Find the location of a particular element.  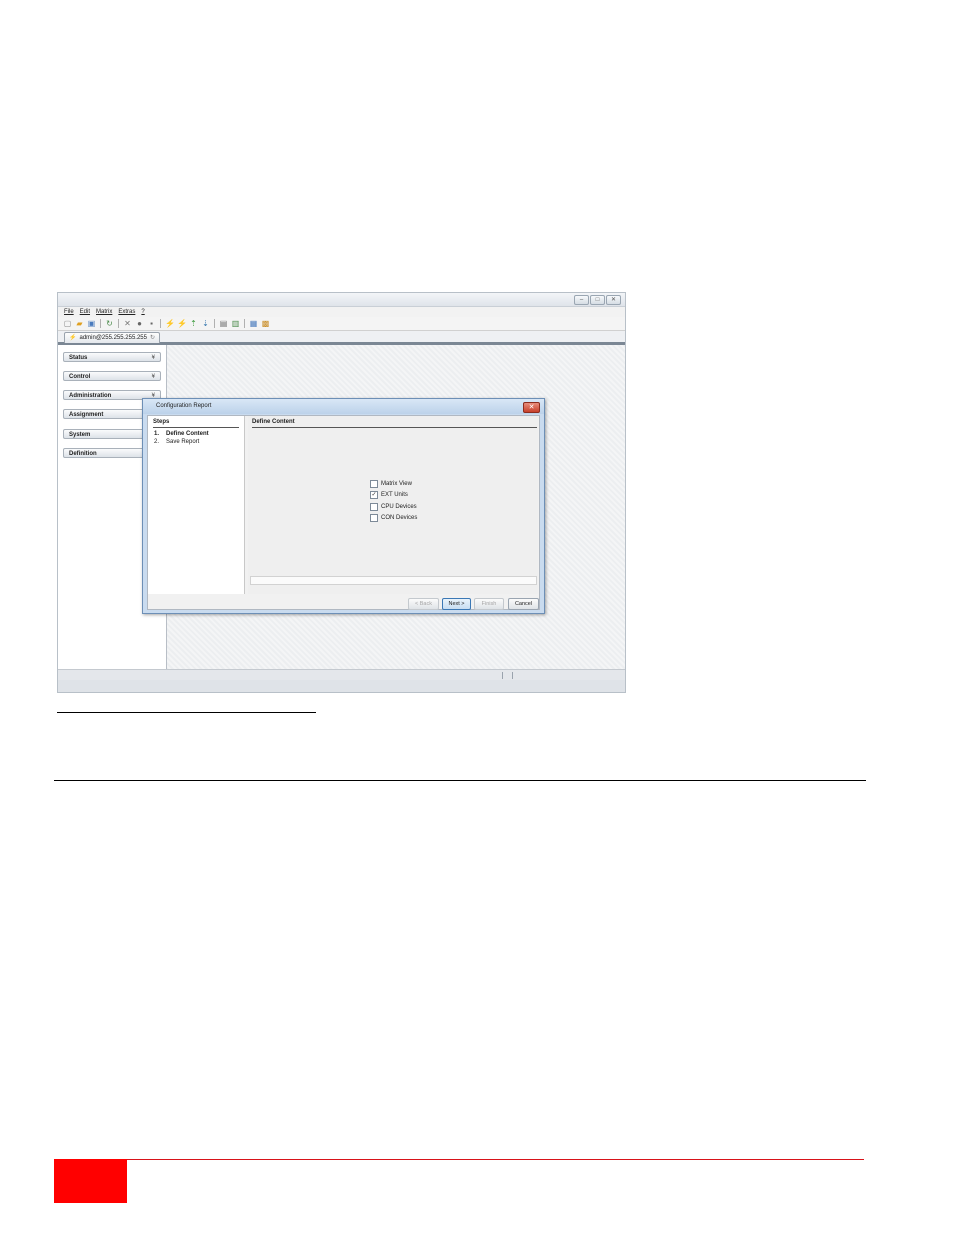

paste-icon: ▪ is located at coordinates (151, 323).